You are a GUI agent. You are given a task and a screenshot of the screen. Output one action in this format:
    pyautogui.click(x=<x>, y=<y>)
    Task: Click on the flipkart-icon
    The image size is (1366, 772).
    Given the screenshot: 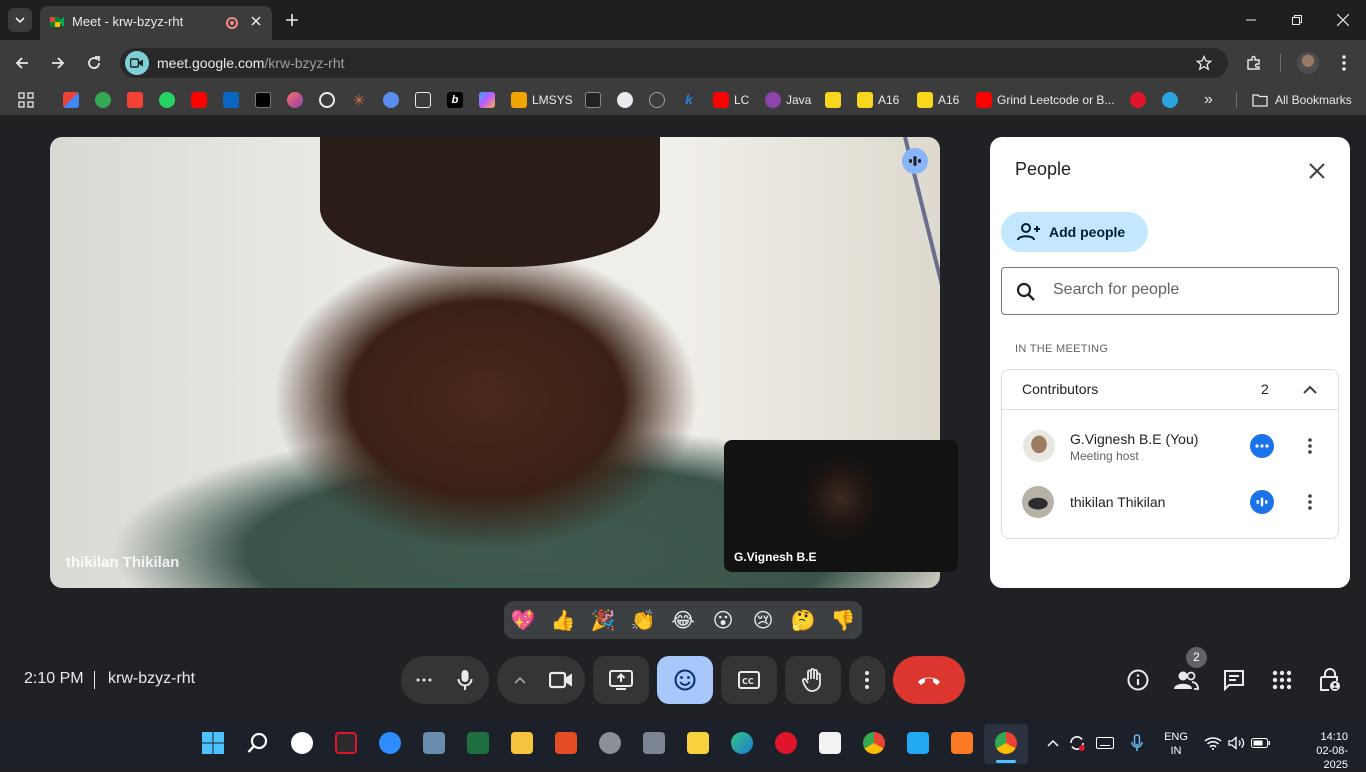 What is the action you would take?
    pyautogui.click(x=835, y=100)
    